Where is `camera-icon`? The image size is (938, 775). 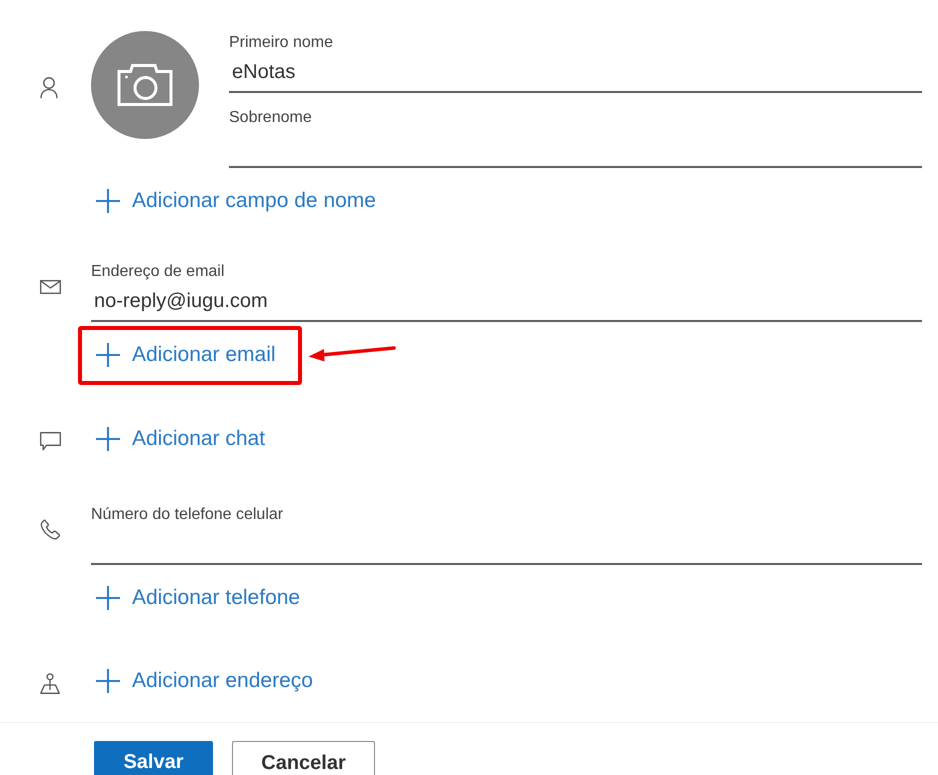 camera-icon is located at coordinates (145, 85).